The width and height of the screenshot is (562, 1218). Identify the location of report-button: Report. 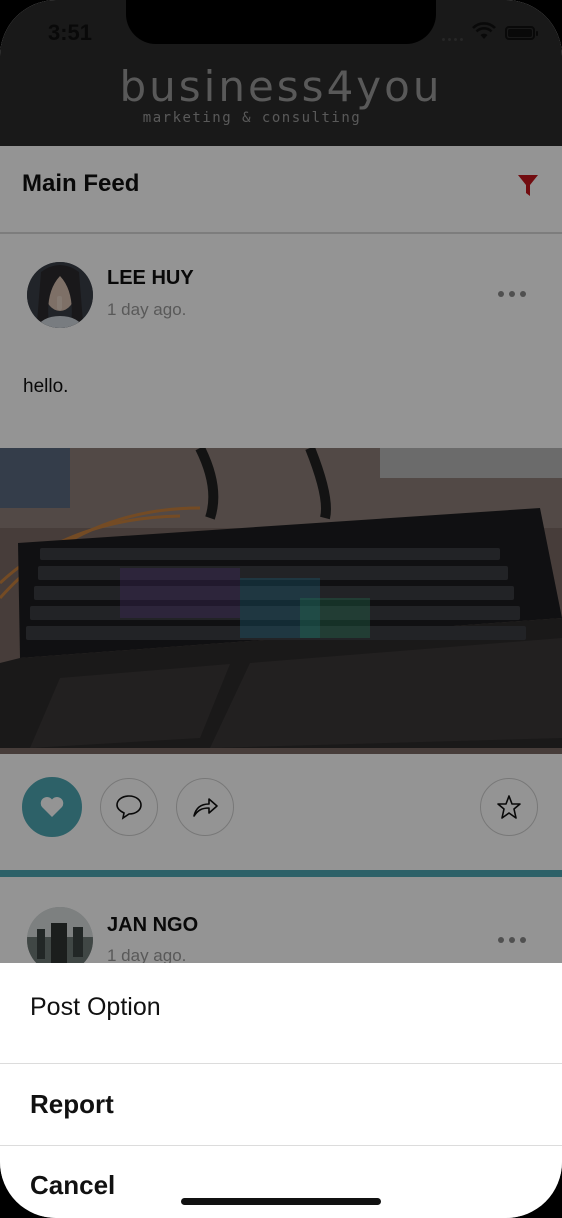
(72, 1104).